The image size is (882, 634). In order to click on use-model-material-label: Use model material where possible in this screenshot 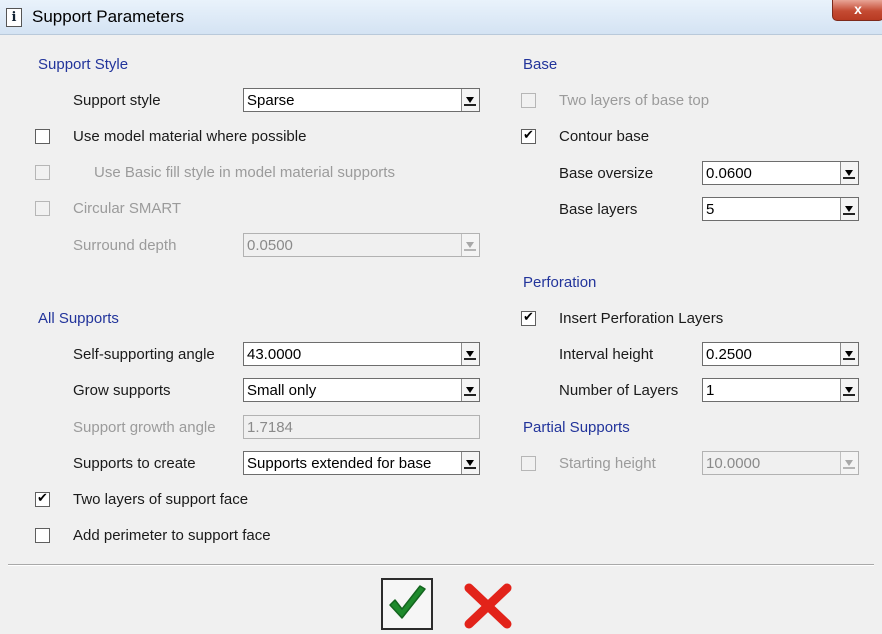, I will do `click(190, 136)`.